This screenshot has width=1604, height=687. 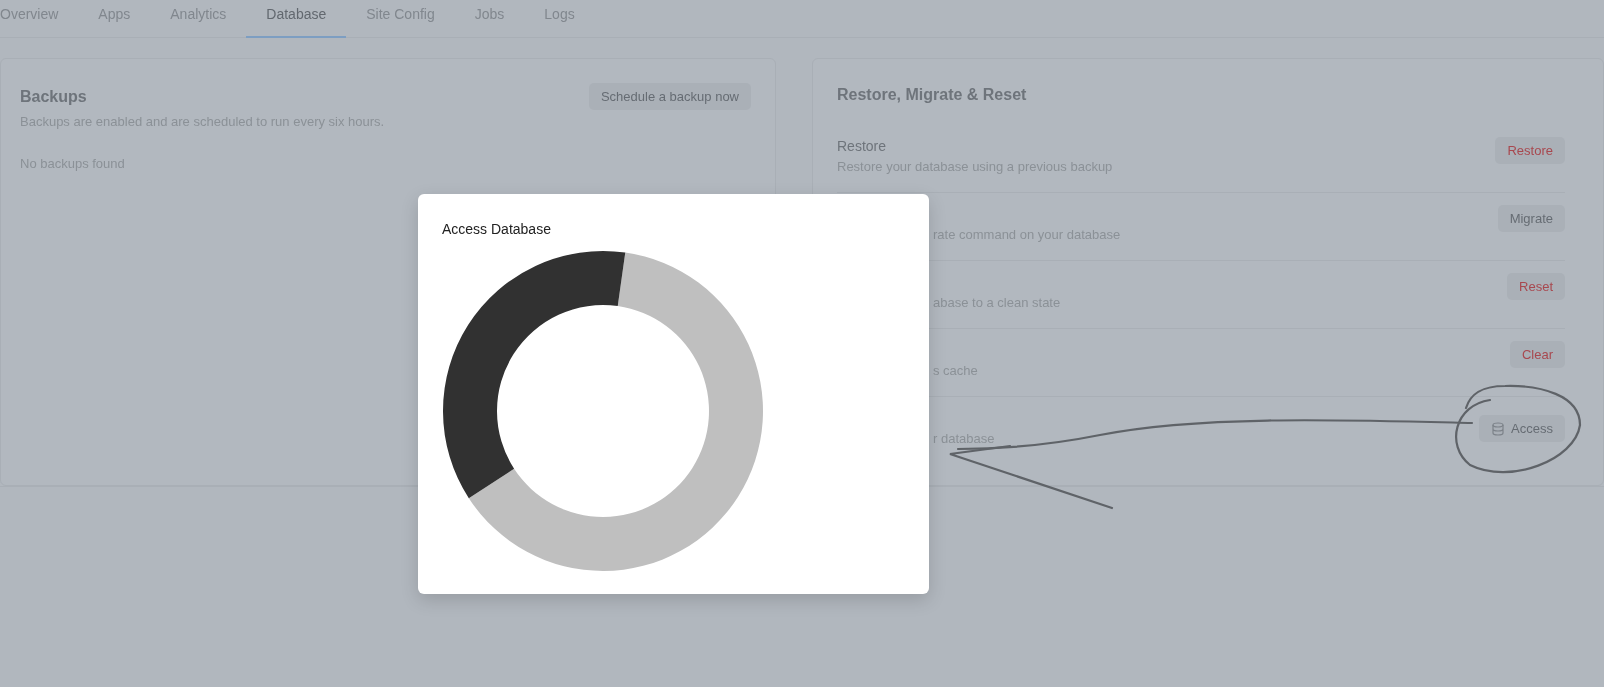 What do you see at coordinates (296, 19) in the screenshot?
I see `nav-tab: Database` at bounding box center [296, 19].